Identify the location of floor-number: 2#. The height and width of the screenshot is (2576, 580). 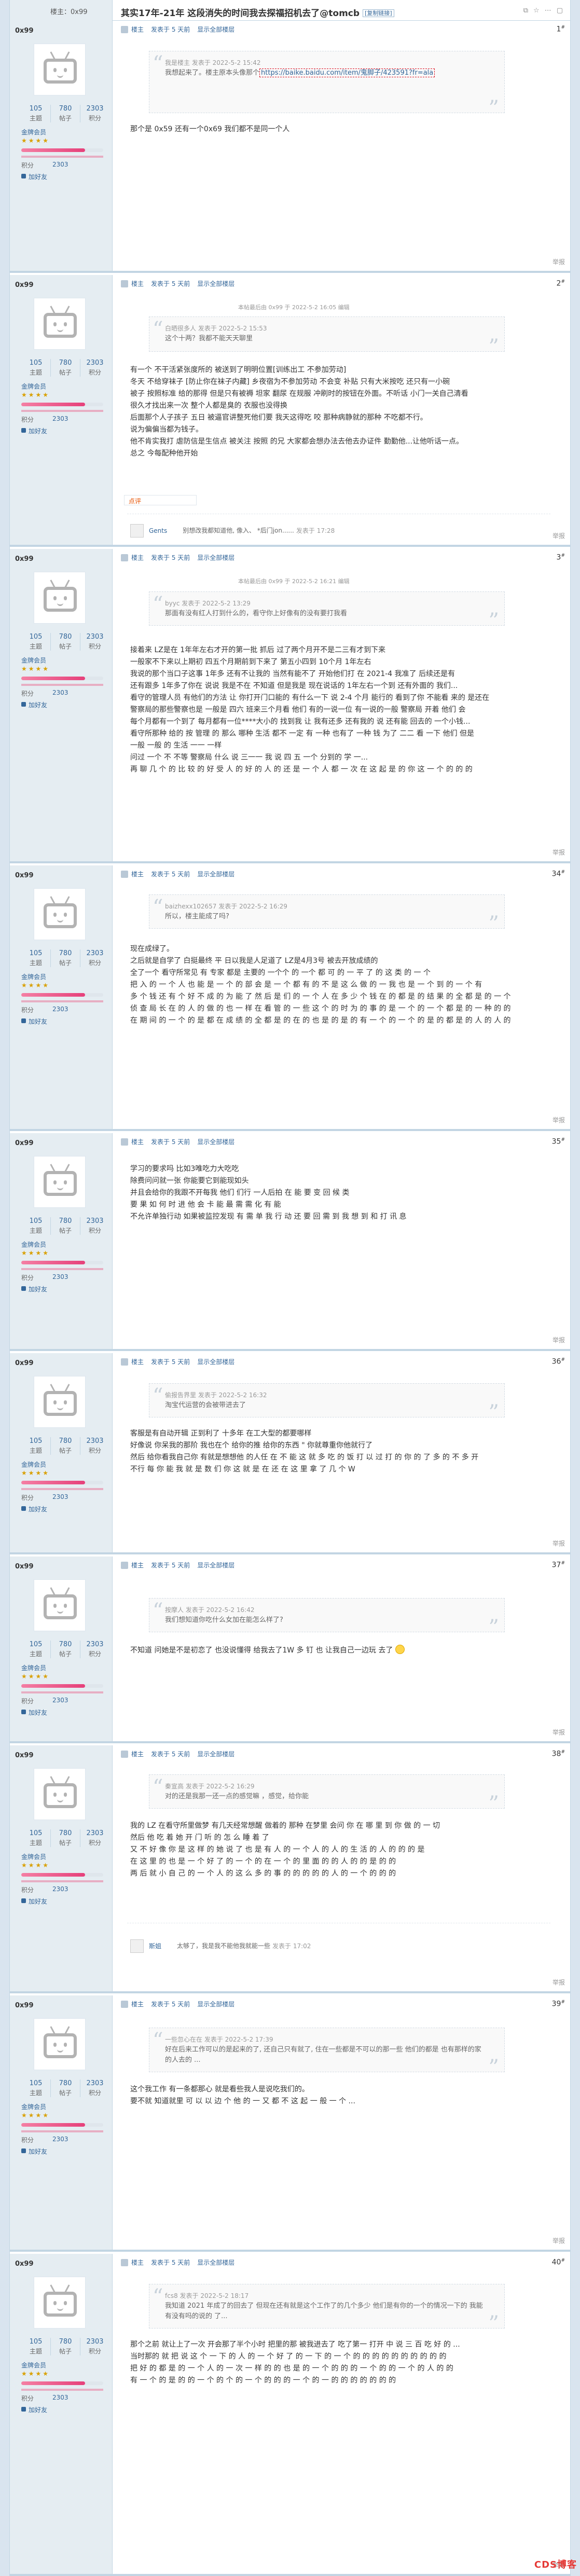
(561, 283).